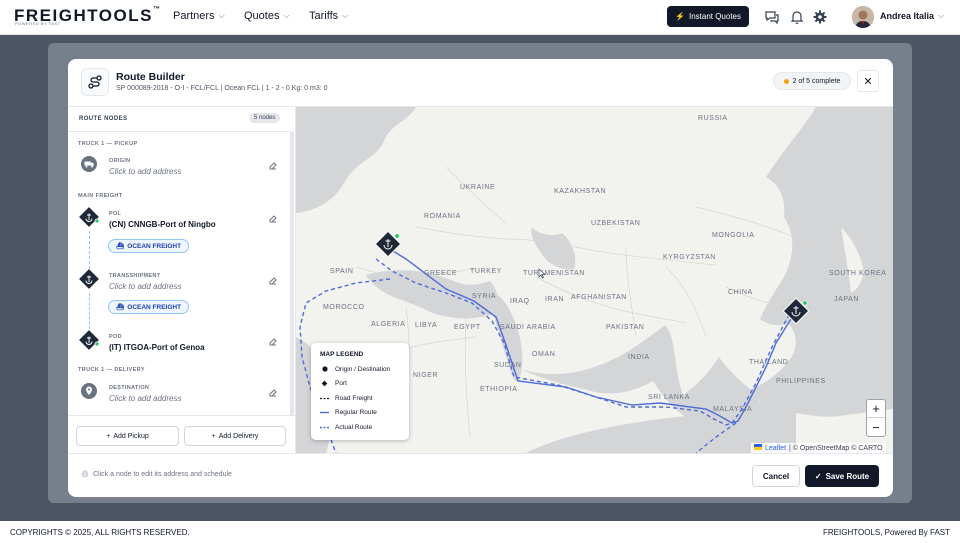 Image resolution: width=960 pixels, height=543 pixels. Describe the element at coordinates (235, 436) in the screenshot. I see `add-delivery-button: + Add Delivery` at that location.